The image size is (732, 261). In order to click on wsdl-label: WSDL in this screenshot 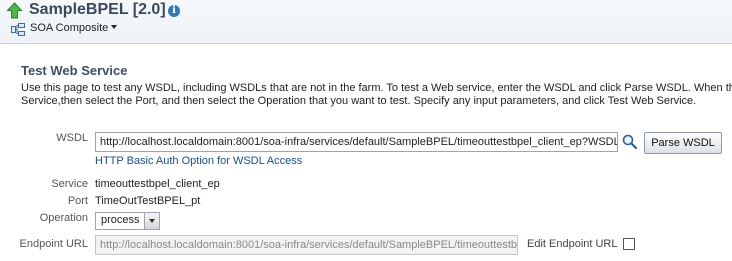, I will do `click(72, 138)`.